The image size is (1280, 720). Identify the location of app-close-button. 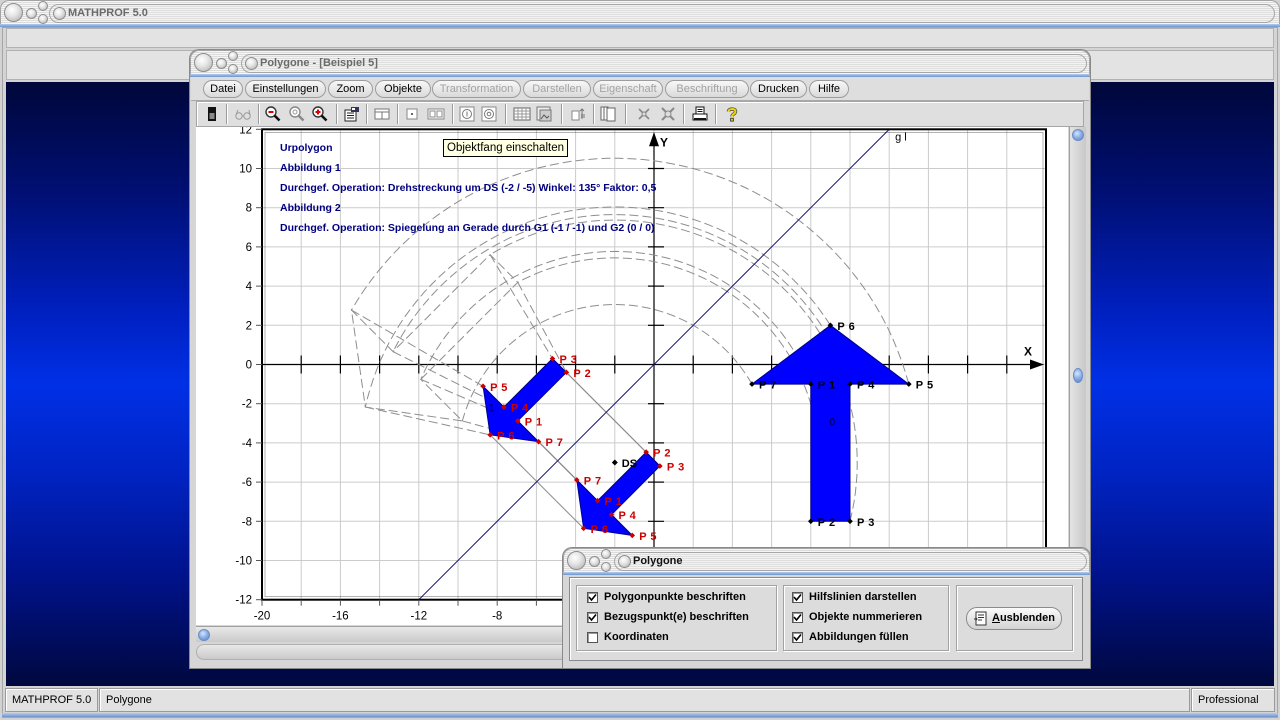
(13, 12).